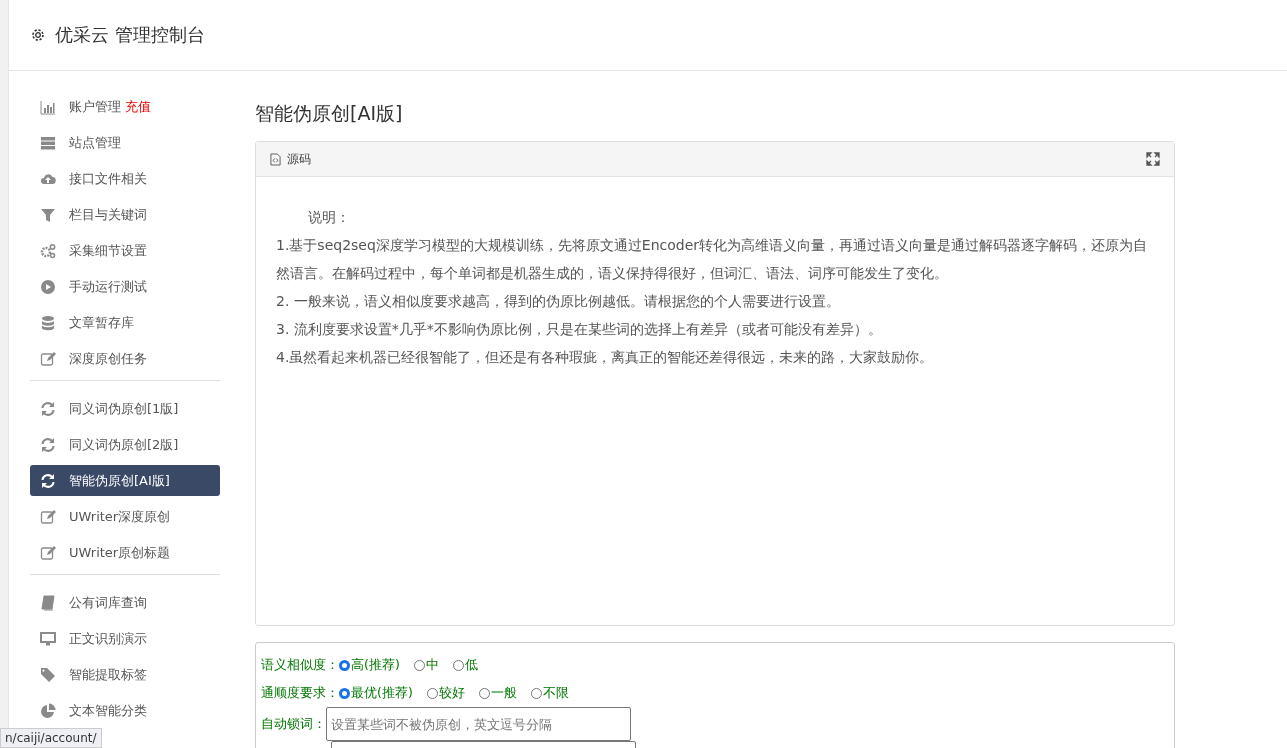  What do you see at coordinates (329, 217) in the screenshot?
I see `editor-paragraph: 说明：` at bounding box center [329, 217].